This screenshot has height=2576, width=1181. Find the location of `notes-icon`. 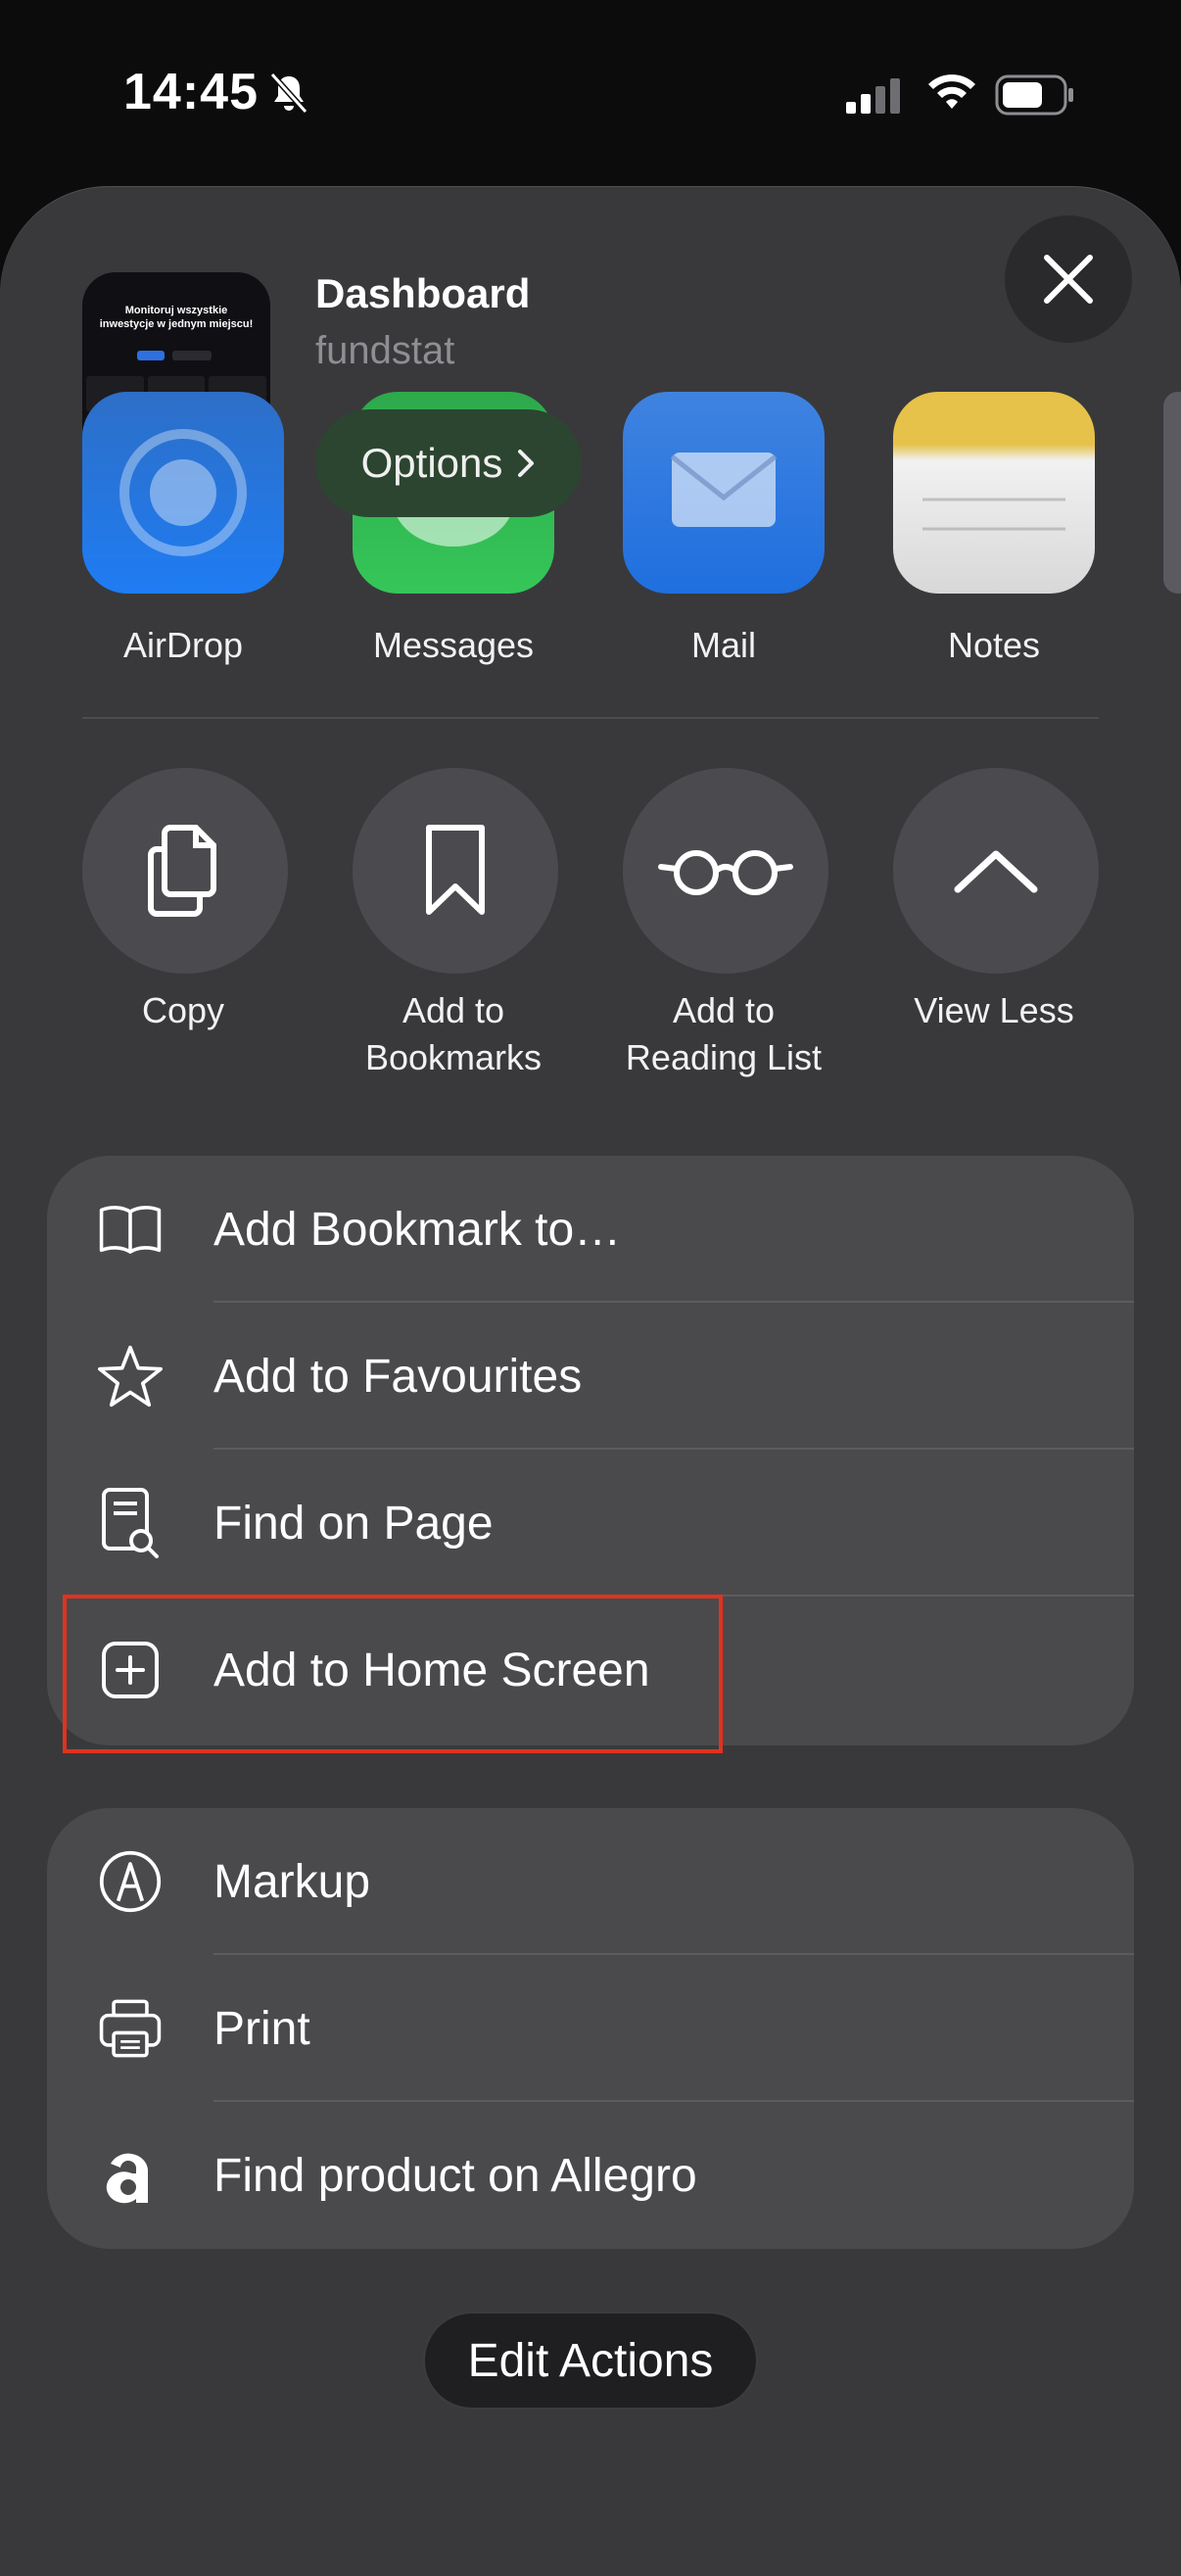

notes-icon is located at coordinates (994, 515).